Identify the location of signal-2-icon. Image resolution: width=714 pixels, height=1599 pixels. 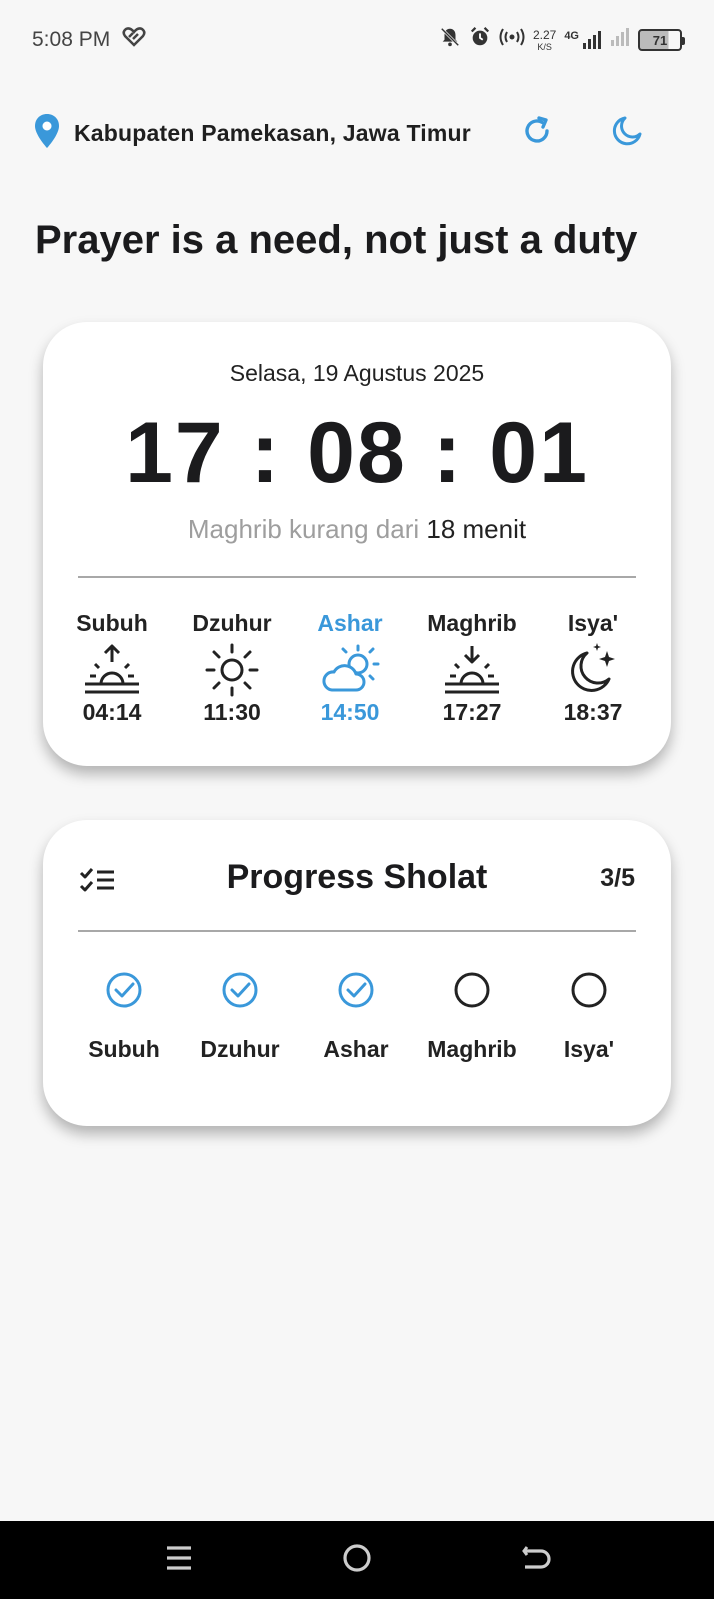
(620, 40).